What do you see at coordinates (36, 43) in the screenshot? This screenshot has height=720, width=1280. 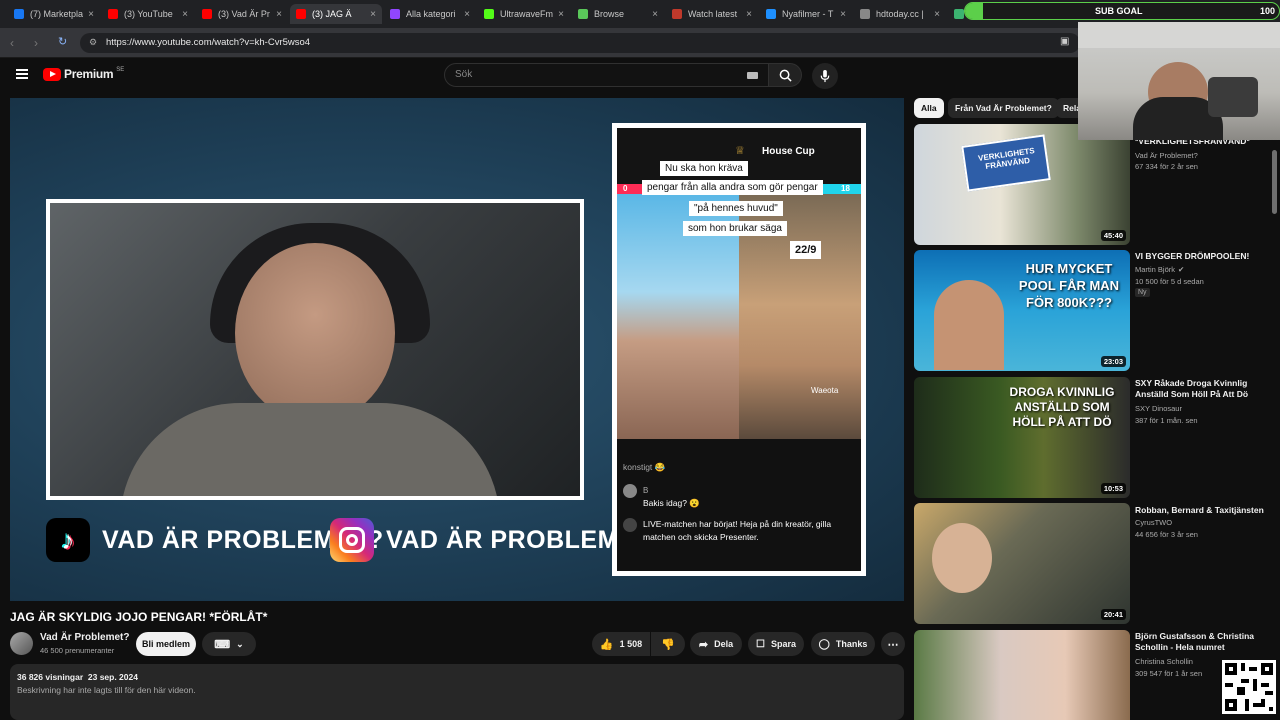 I see `forward-icon: ›` at bounding box center [36, 43].